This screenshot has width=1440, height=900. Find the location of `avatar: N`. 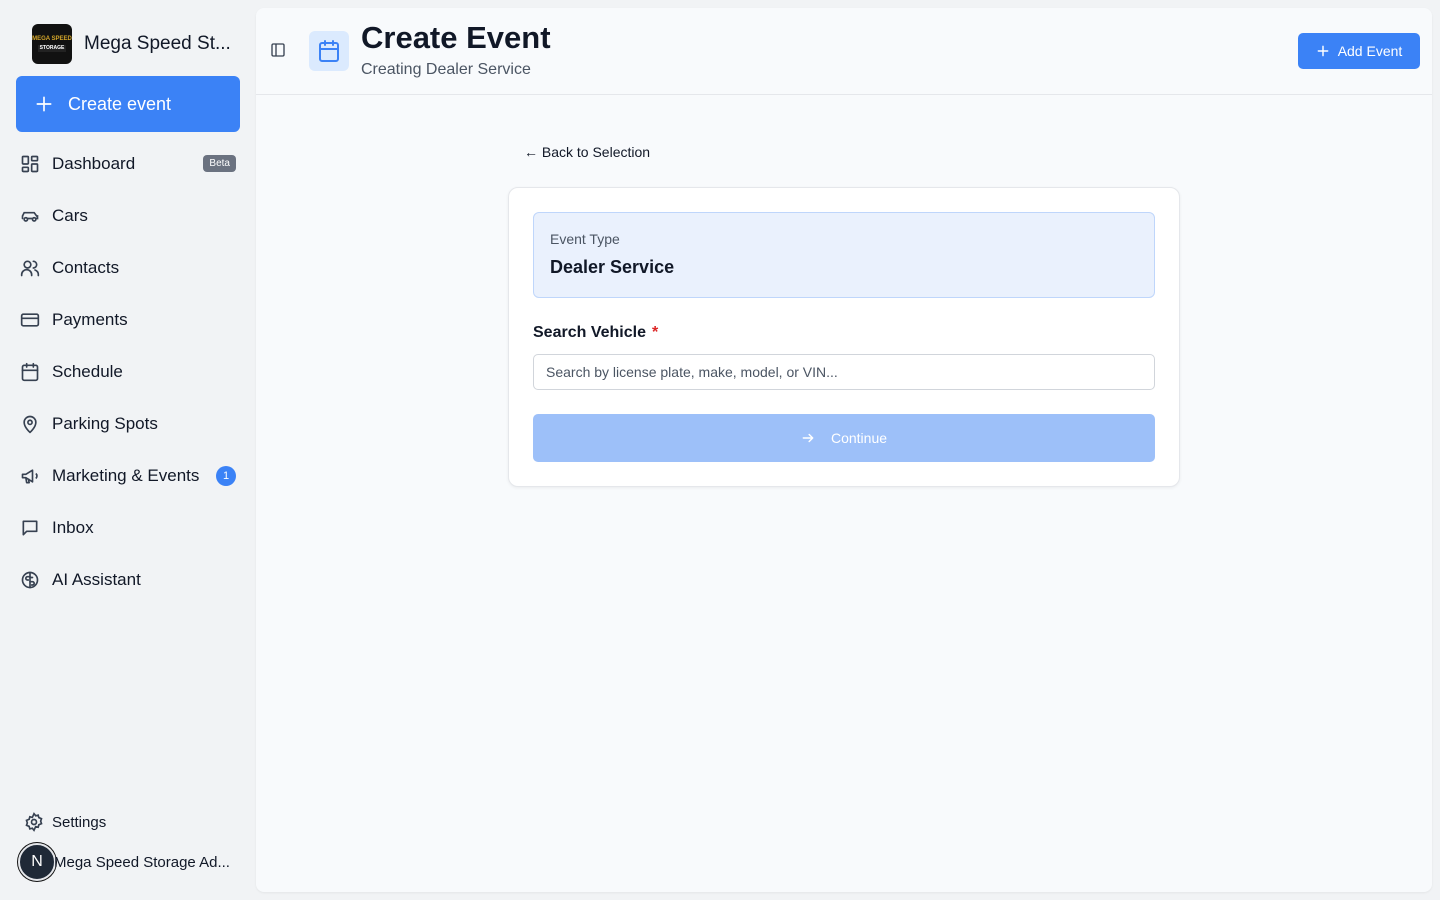

avatar: N is located at coordinates (37, 862).